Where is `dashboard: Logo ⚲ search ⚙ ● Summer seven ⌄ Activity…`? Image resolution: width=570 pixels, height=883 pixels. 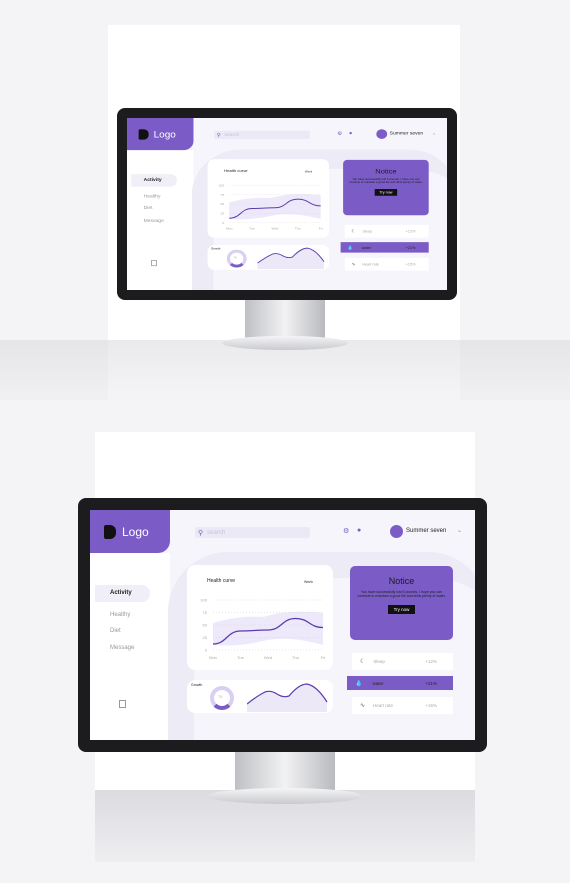
dashboard: Logo ⚲ search ⚙ ● Summer seven ⌄ Activity… is located at coordinates (287, 204).